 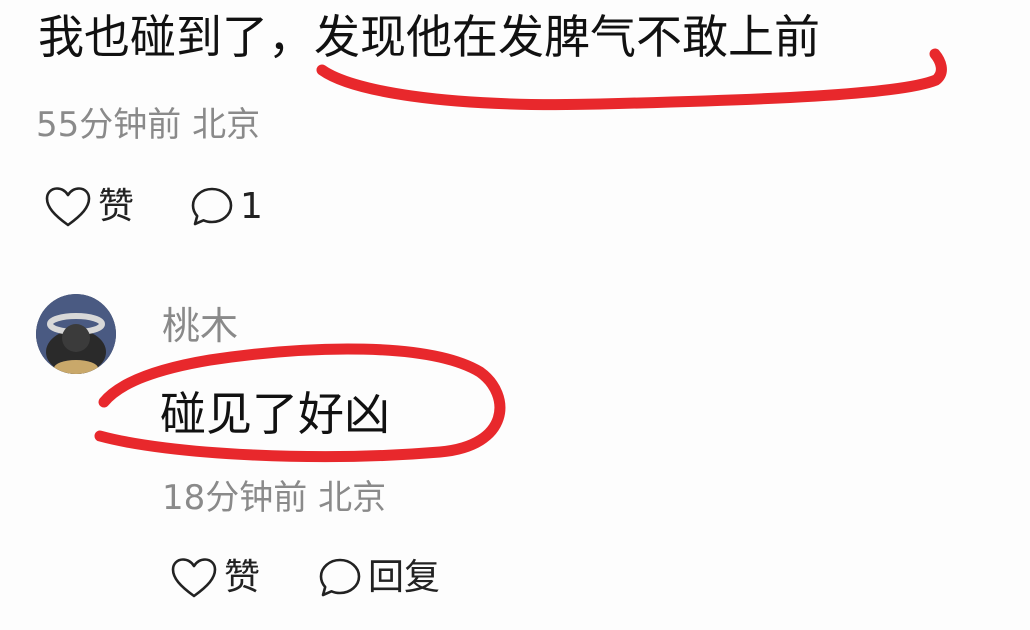 I want to click on reply-label: 回复, so click(x=404, y=577).